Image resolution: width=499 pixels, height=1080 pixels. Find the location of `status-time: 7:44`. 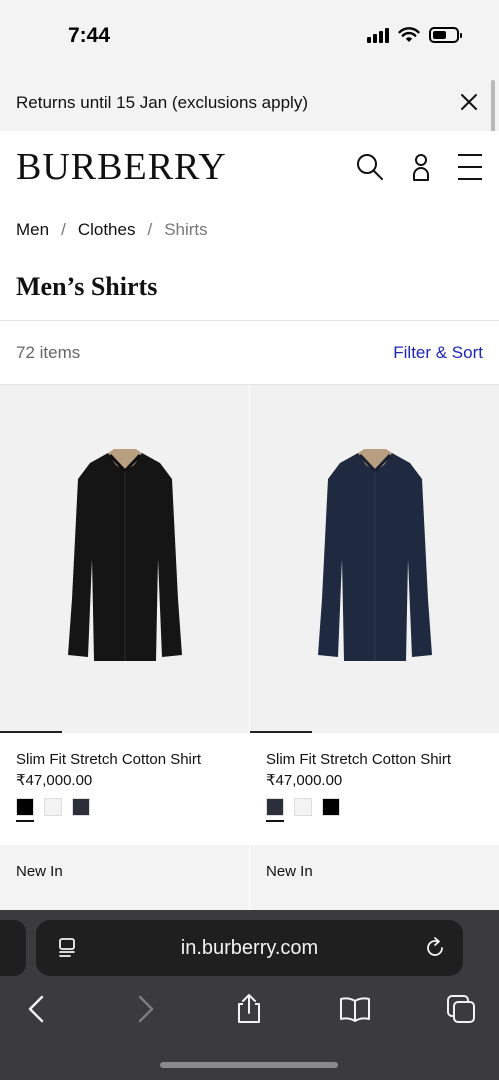

status-time: 7:44 is located at coordinates (89, 35).